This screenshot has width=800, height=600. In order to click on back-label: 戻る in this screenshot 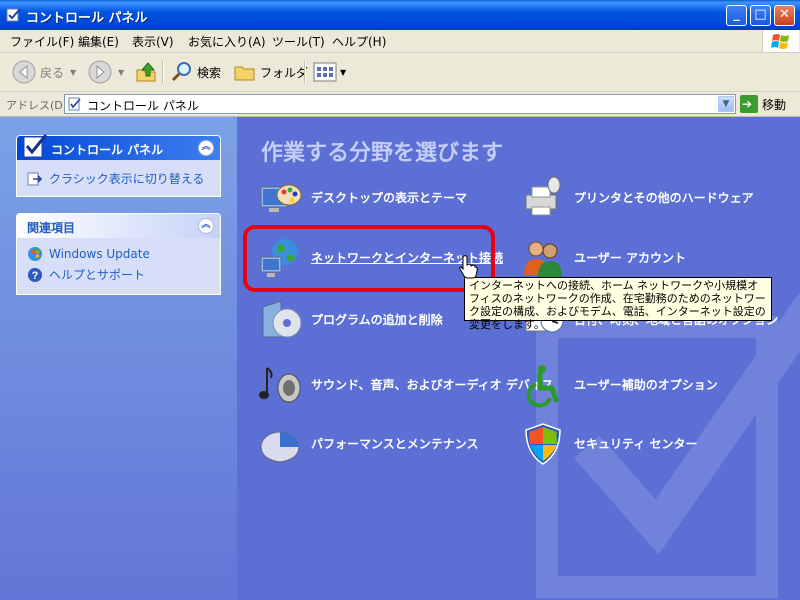, I will do `click(52, 72)`.